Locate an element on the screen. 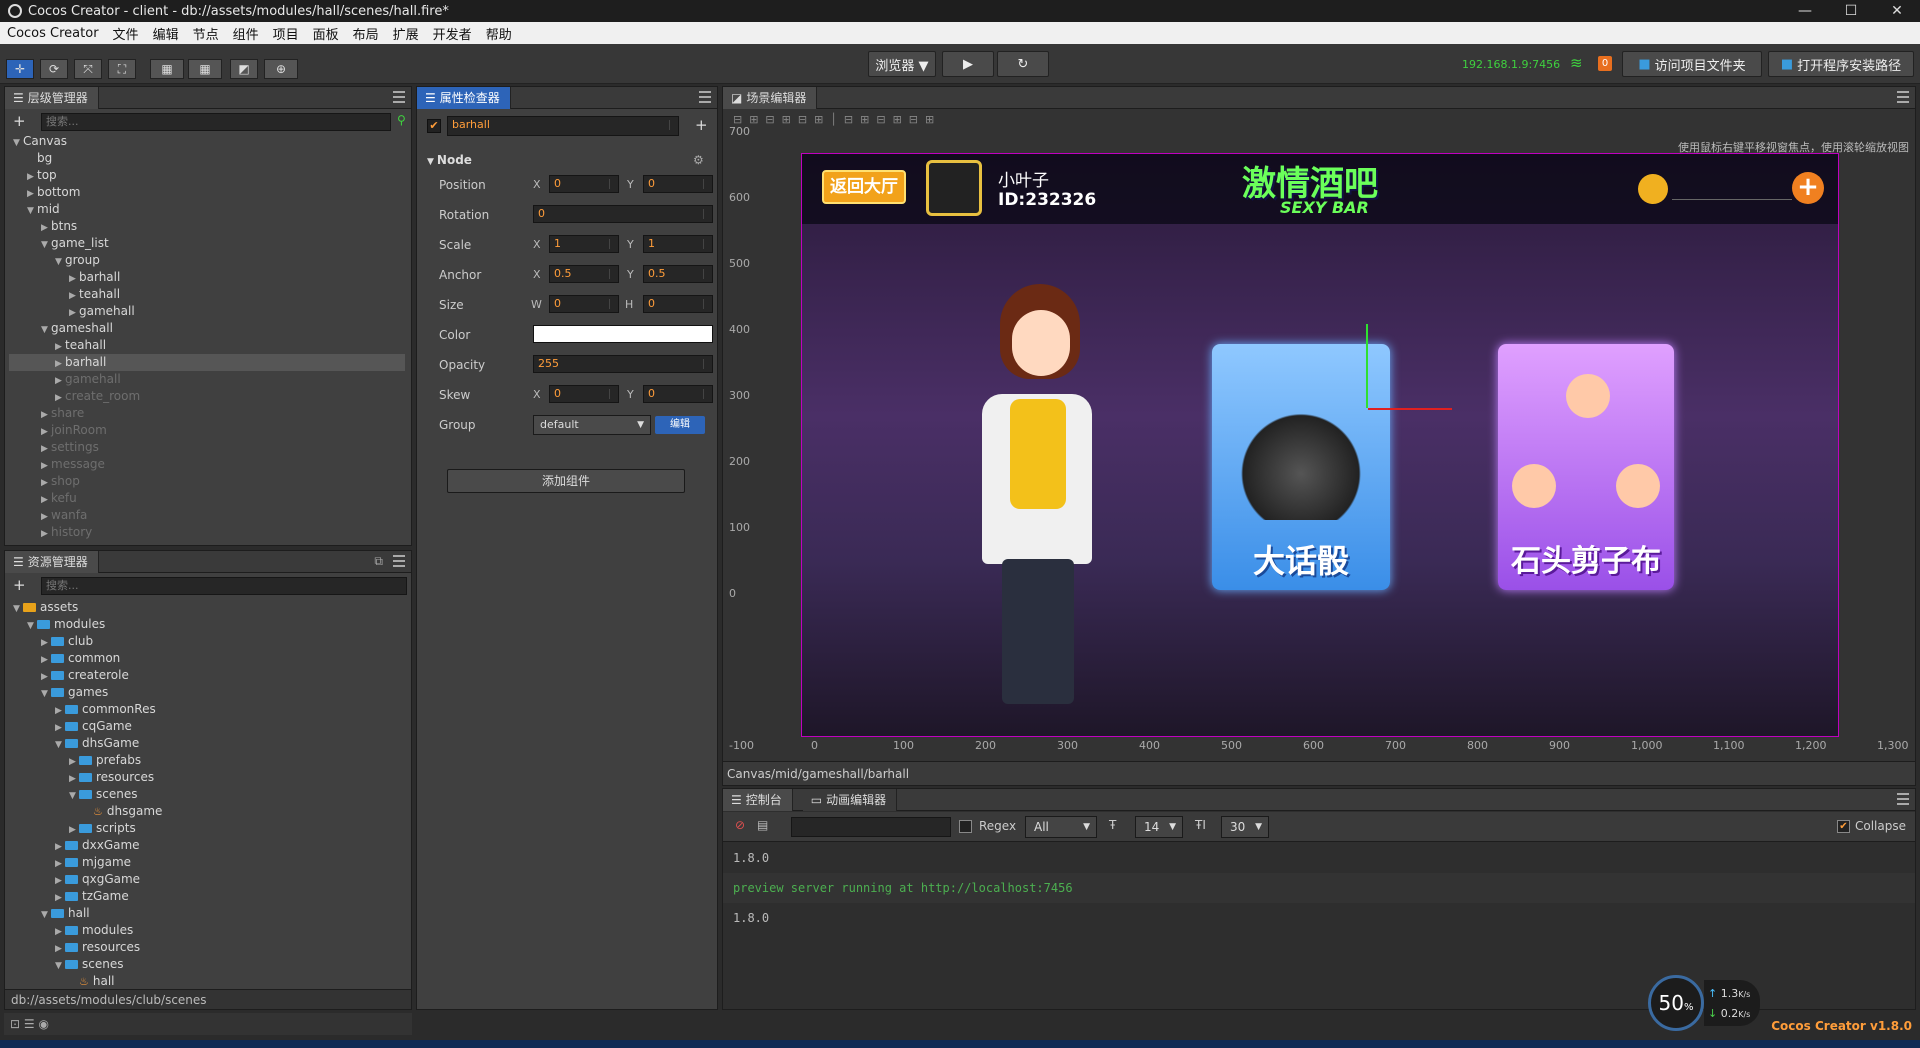  skew-y-input: 0 is located at coordinates (678, 394).